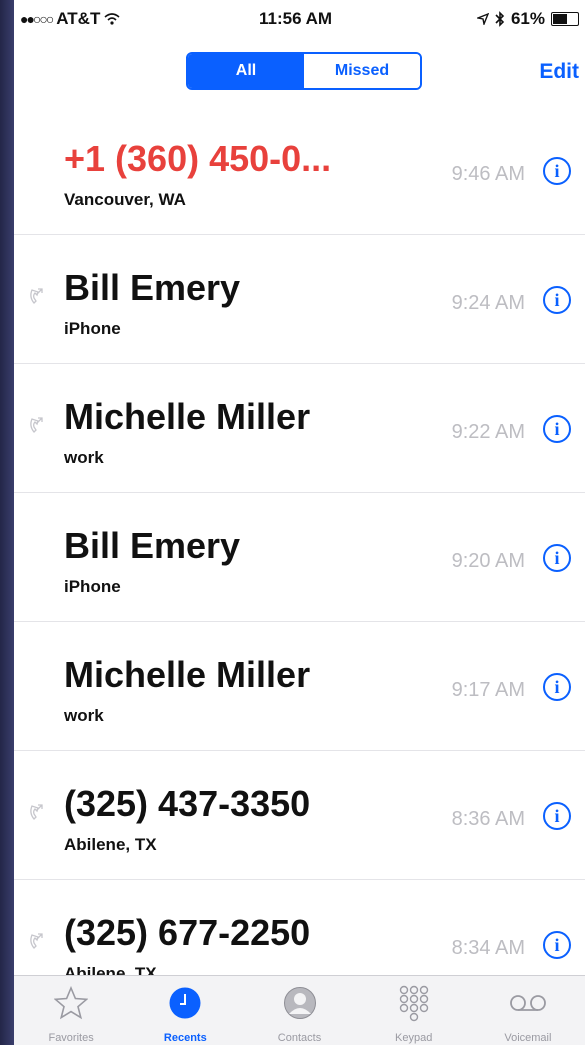 This screenshot has width=585, height=1045. What do you see at coordinates (413, 1003) in the screenshot?
I see `keypad-icon` at bounding box center [413, 1003].